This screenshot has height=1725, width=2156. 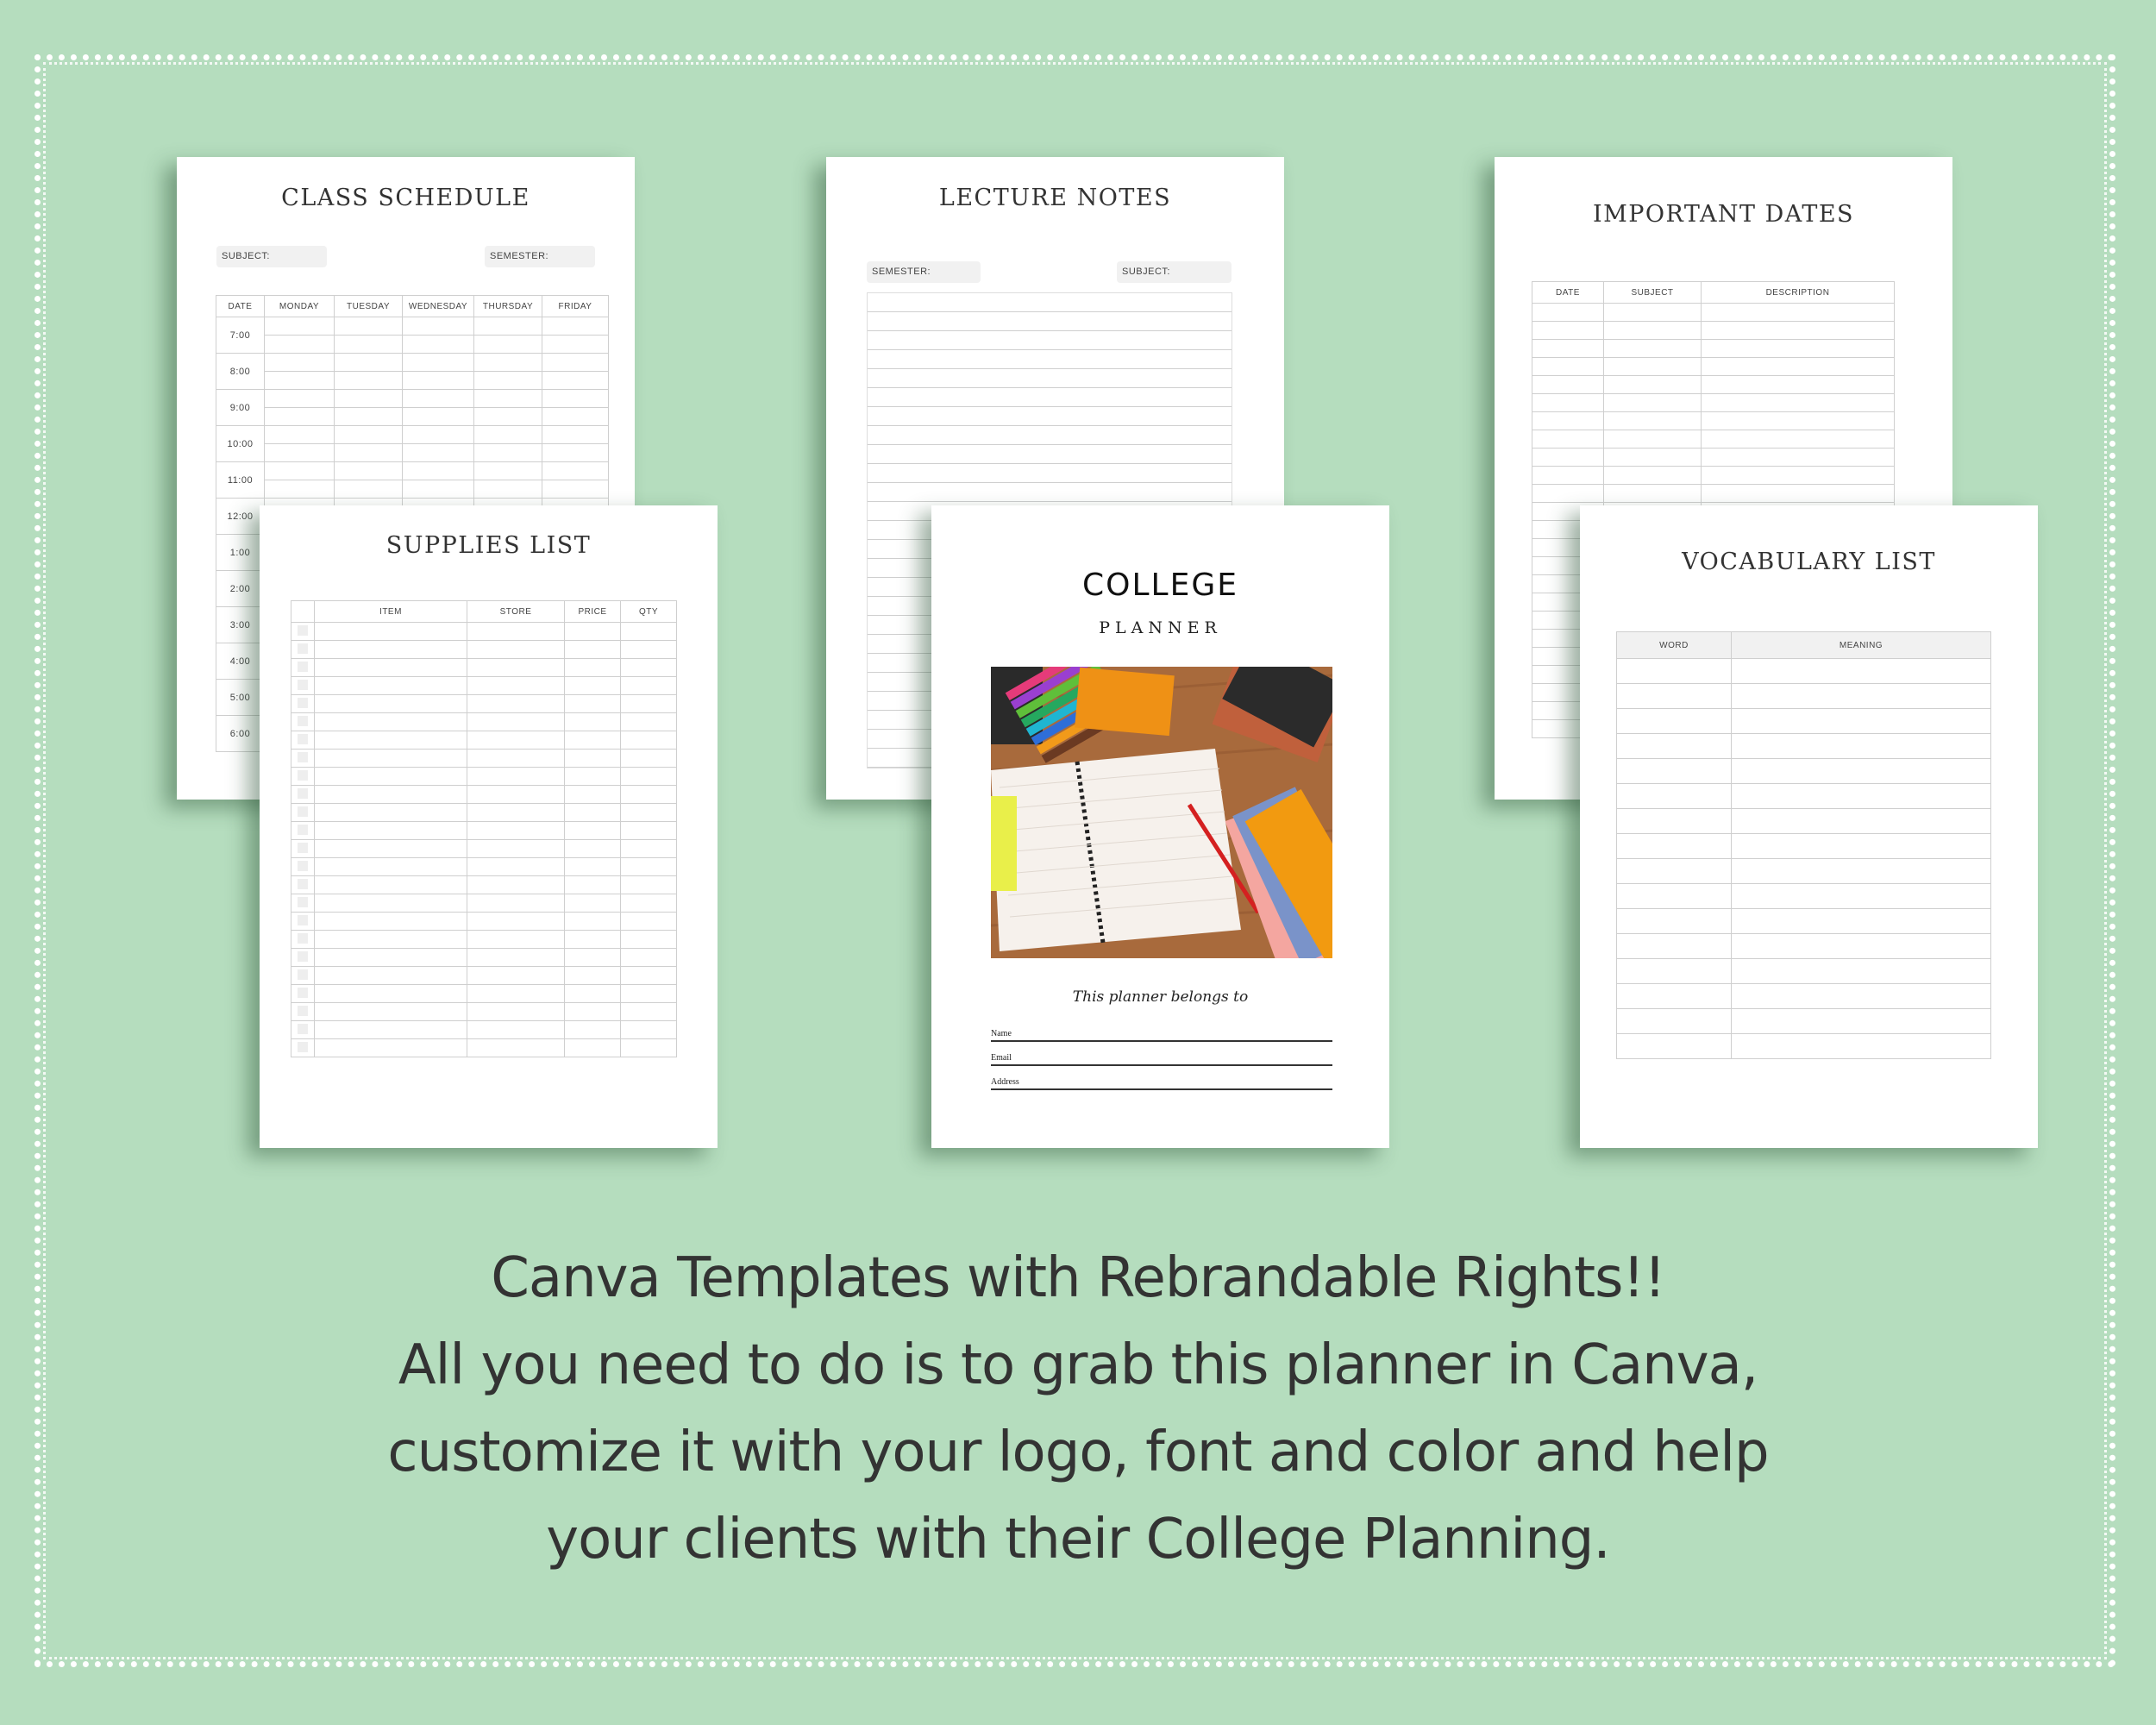 What do you see at coordinates (1160, 586) in the screenshot?
I see `cover-title: COLLEGE` at bounding box center [1160, 586].